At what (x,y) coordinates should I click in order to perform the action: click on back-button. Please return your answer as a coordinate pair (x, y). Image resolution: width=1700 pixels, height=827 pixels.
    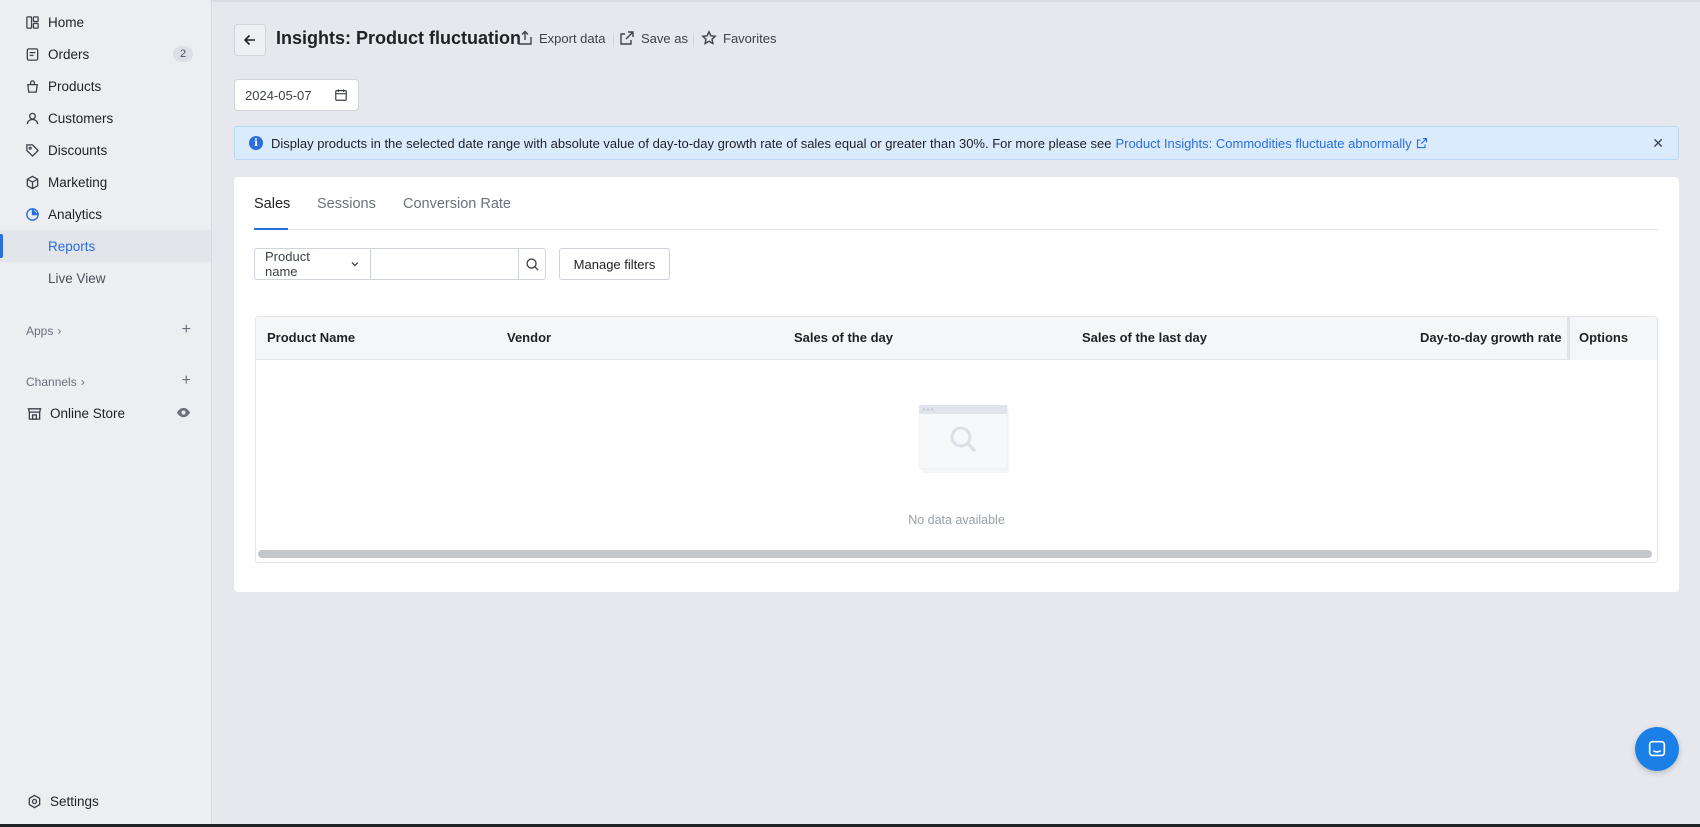
    Looking at the image, I should click on (250, 40).